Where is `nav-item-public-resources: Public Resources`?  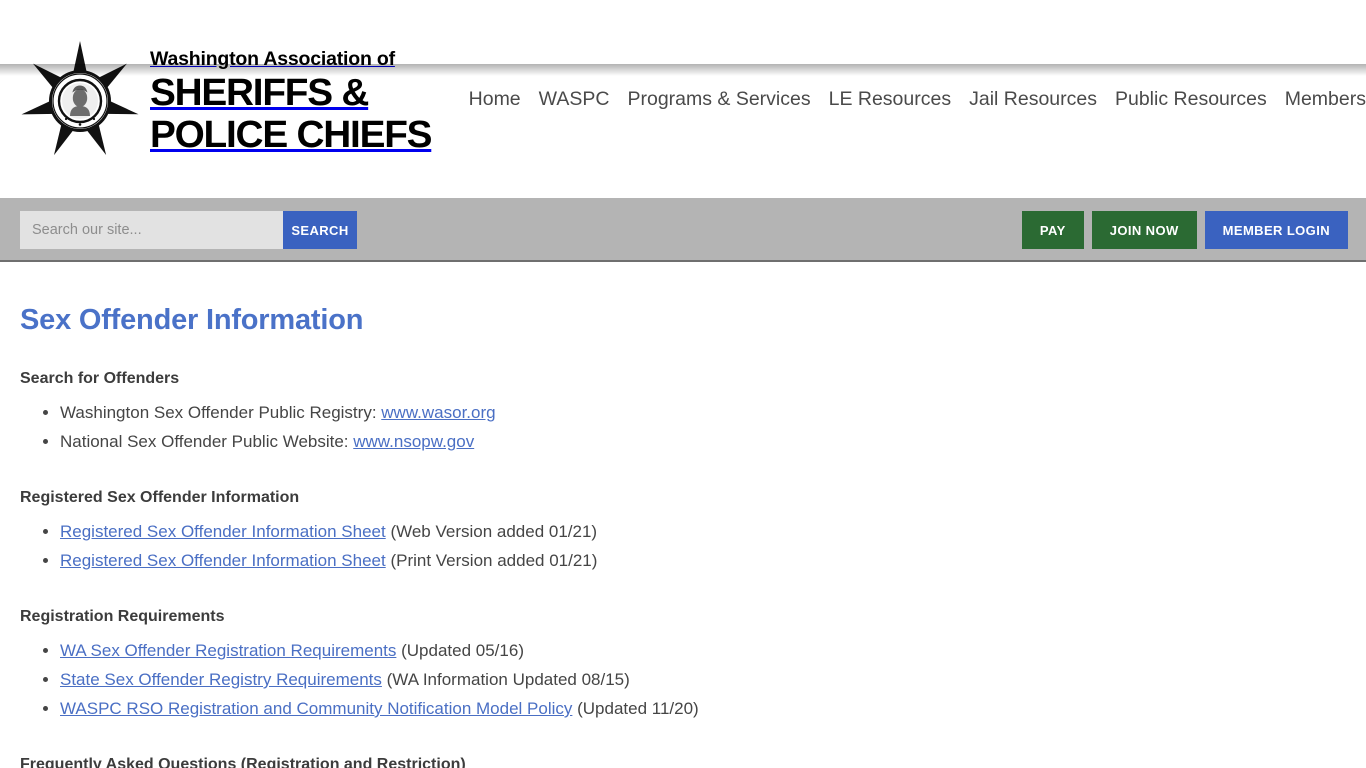 nav-item-public-resources: Public Resources is located at coordinates (1182, 99).